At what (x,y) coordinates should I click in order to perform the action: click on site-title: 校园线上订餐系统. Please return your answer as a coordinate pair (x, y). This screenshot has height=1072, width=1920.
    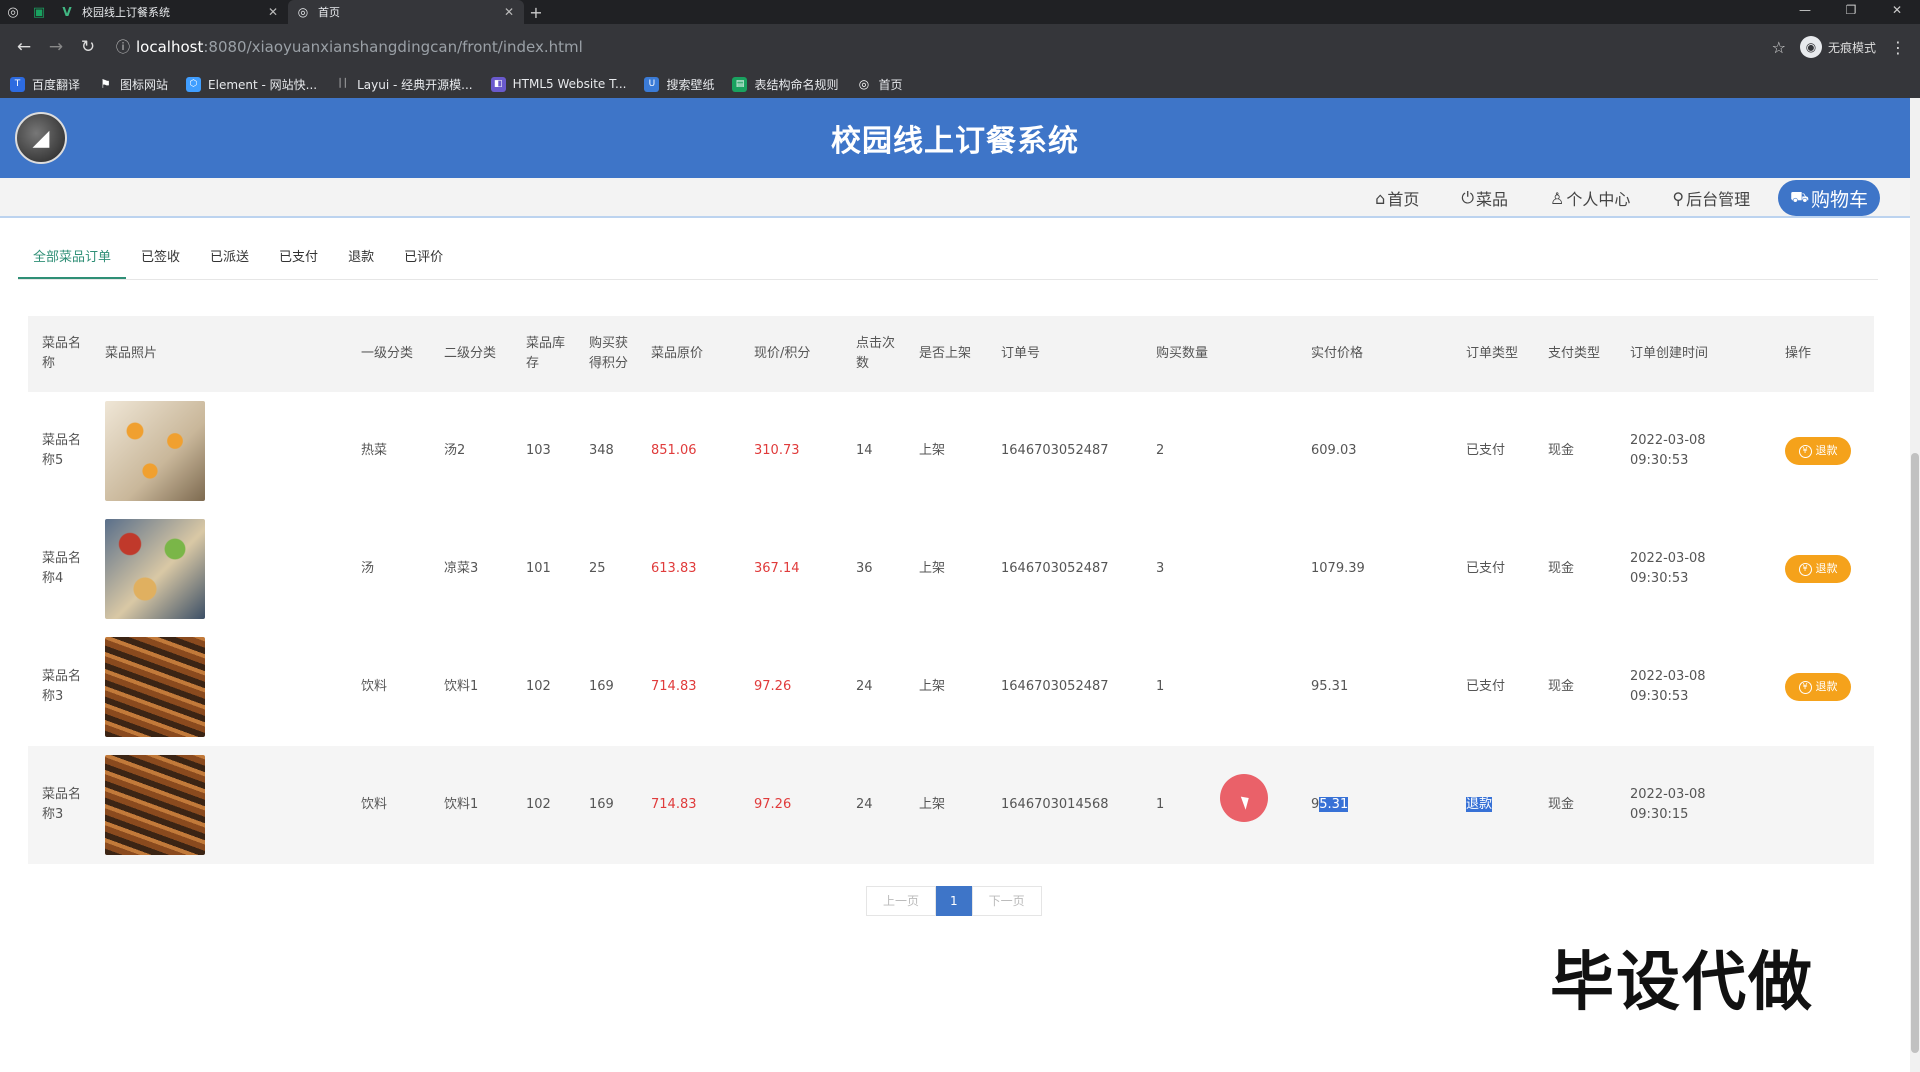
    Looking at the image, I should click on (955, 141).